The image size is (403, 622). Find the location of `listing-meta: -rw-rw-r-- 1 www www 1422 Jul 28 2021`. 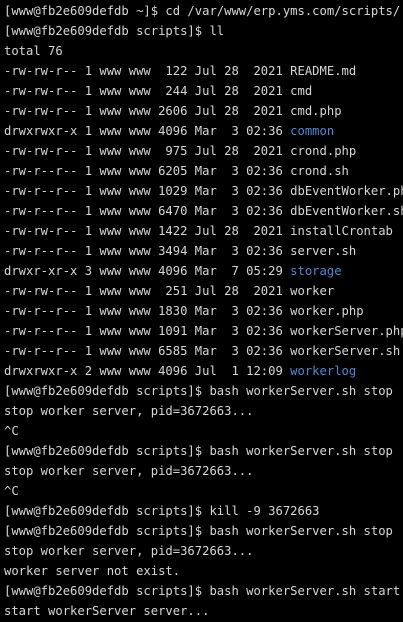

listing-meta: -rw-rw-r-- 1 www www 1422 Jul 28 2021 is located at coordinates (147, 231).